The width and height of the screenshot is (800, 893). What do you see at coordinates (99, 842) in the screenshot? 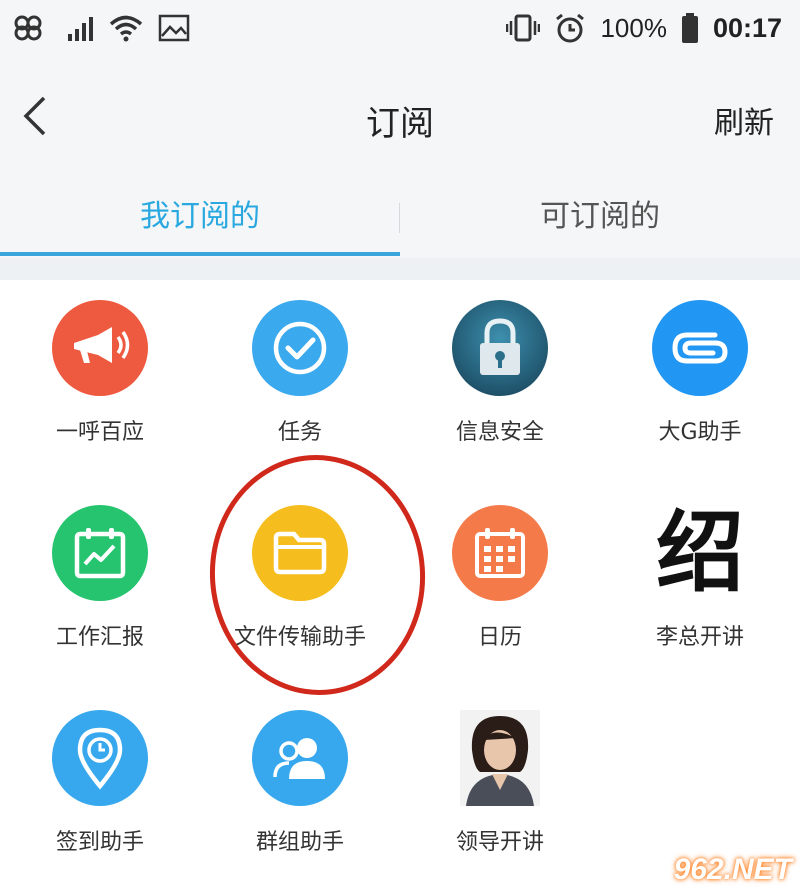
I see `app-label: 签到助手` at bounding box center [99, 842].